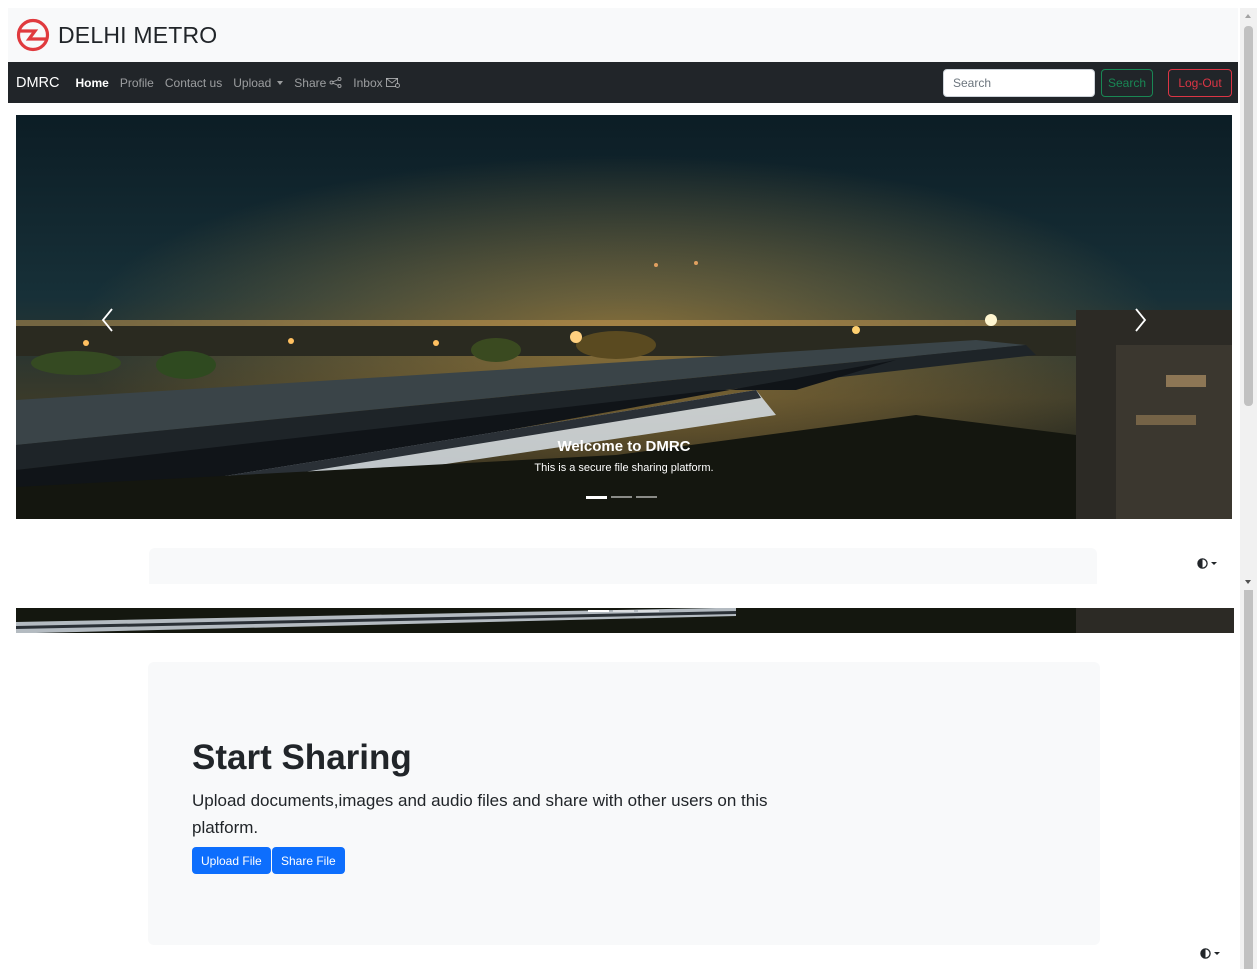 The height and width of the screenshot is (969, 1257). Describe the element at coordinates (623, 566) in the screenshot. I see `jumbotron-top-edge` at that location.